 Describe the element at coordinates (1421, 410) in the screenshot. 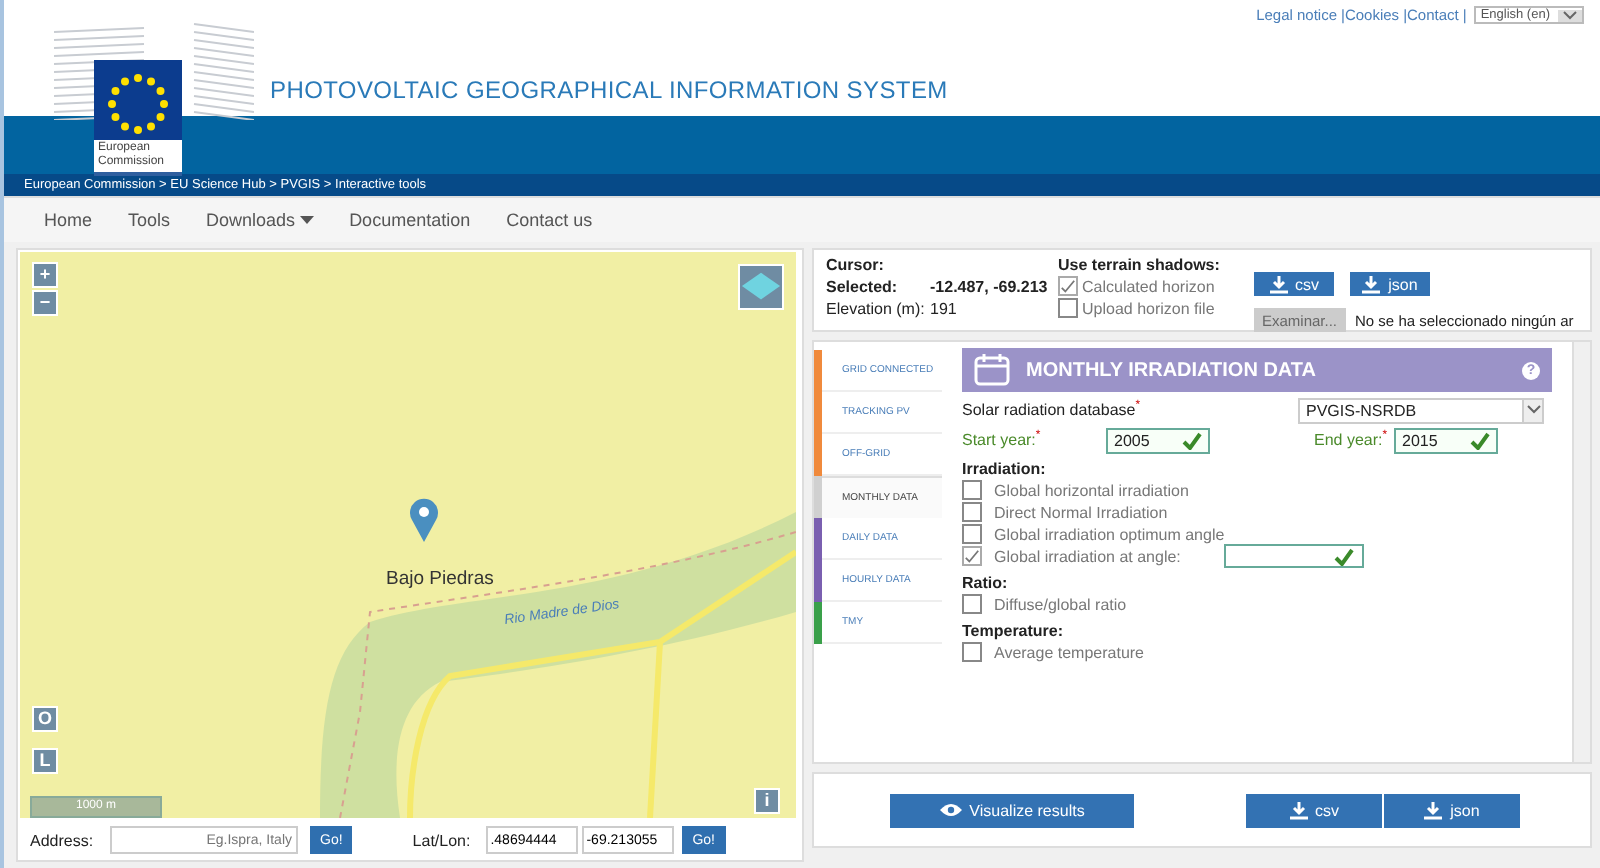

I see `database-select: PVGIS-NSRDB` at that location.